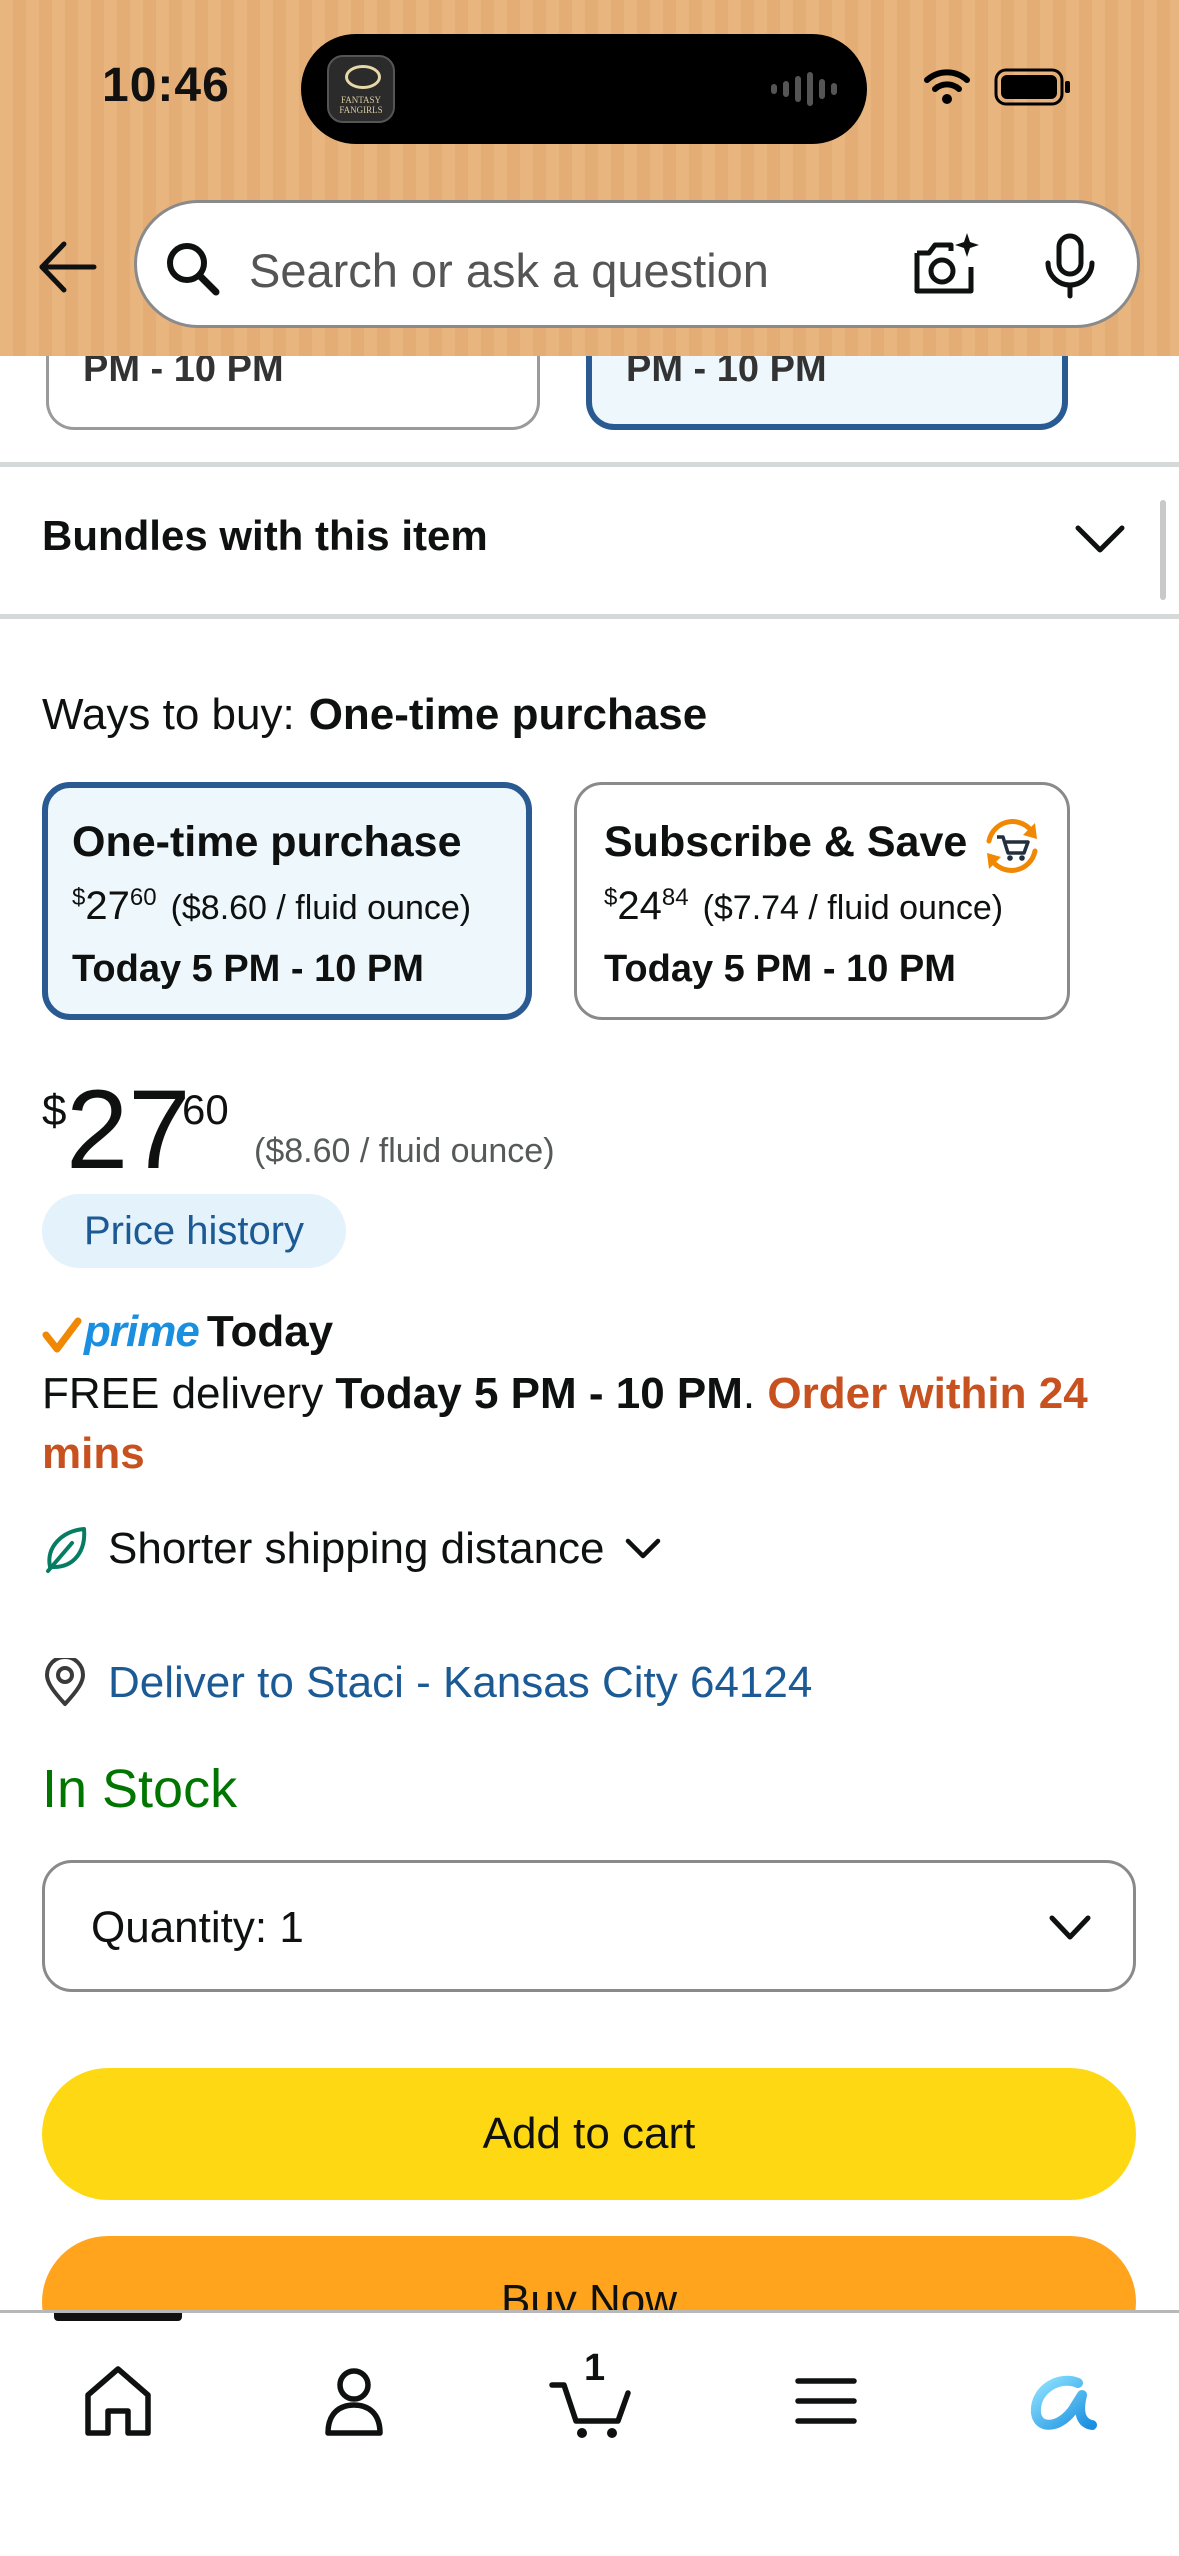  Describe the element at coordinates (62, 1335) in the screenshot. I see `prime-check-icon` at that location.